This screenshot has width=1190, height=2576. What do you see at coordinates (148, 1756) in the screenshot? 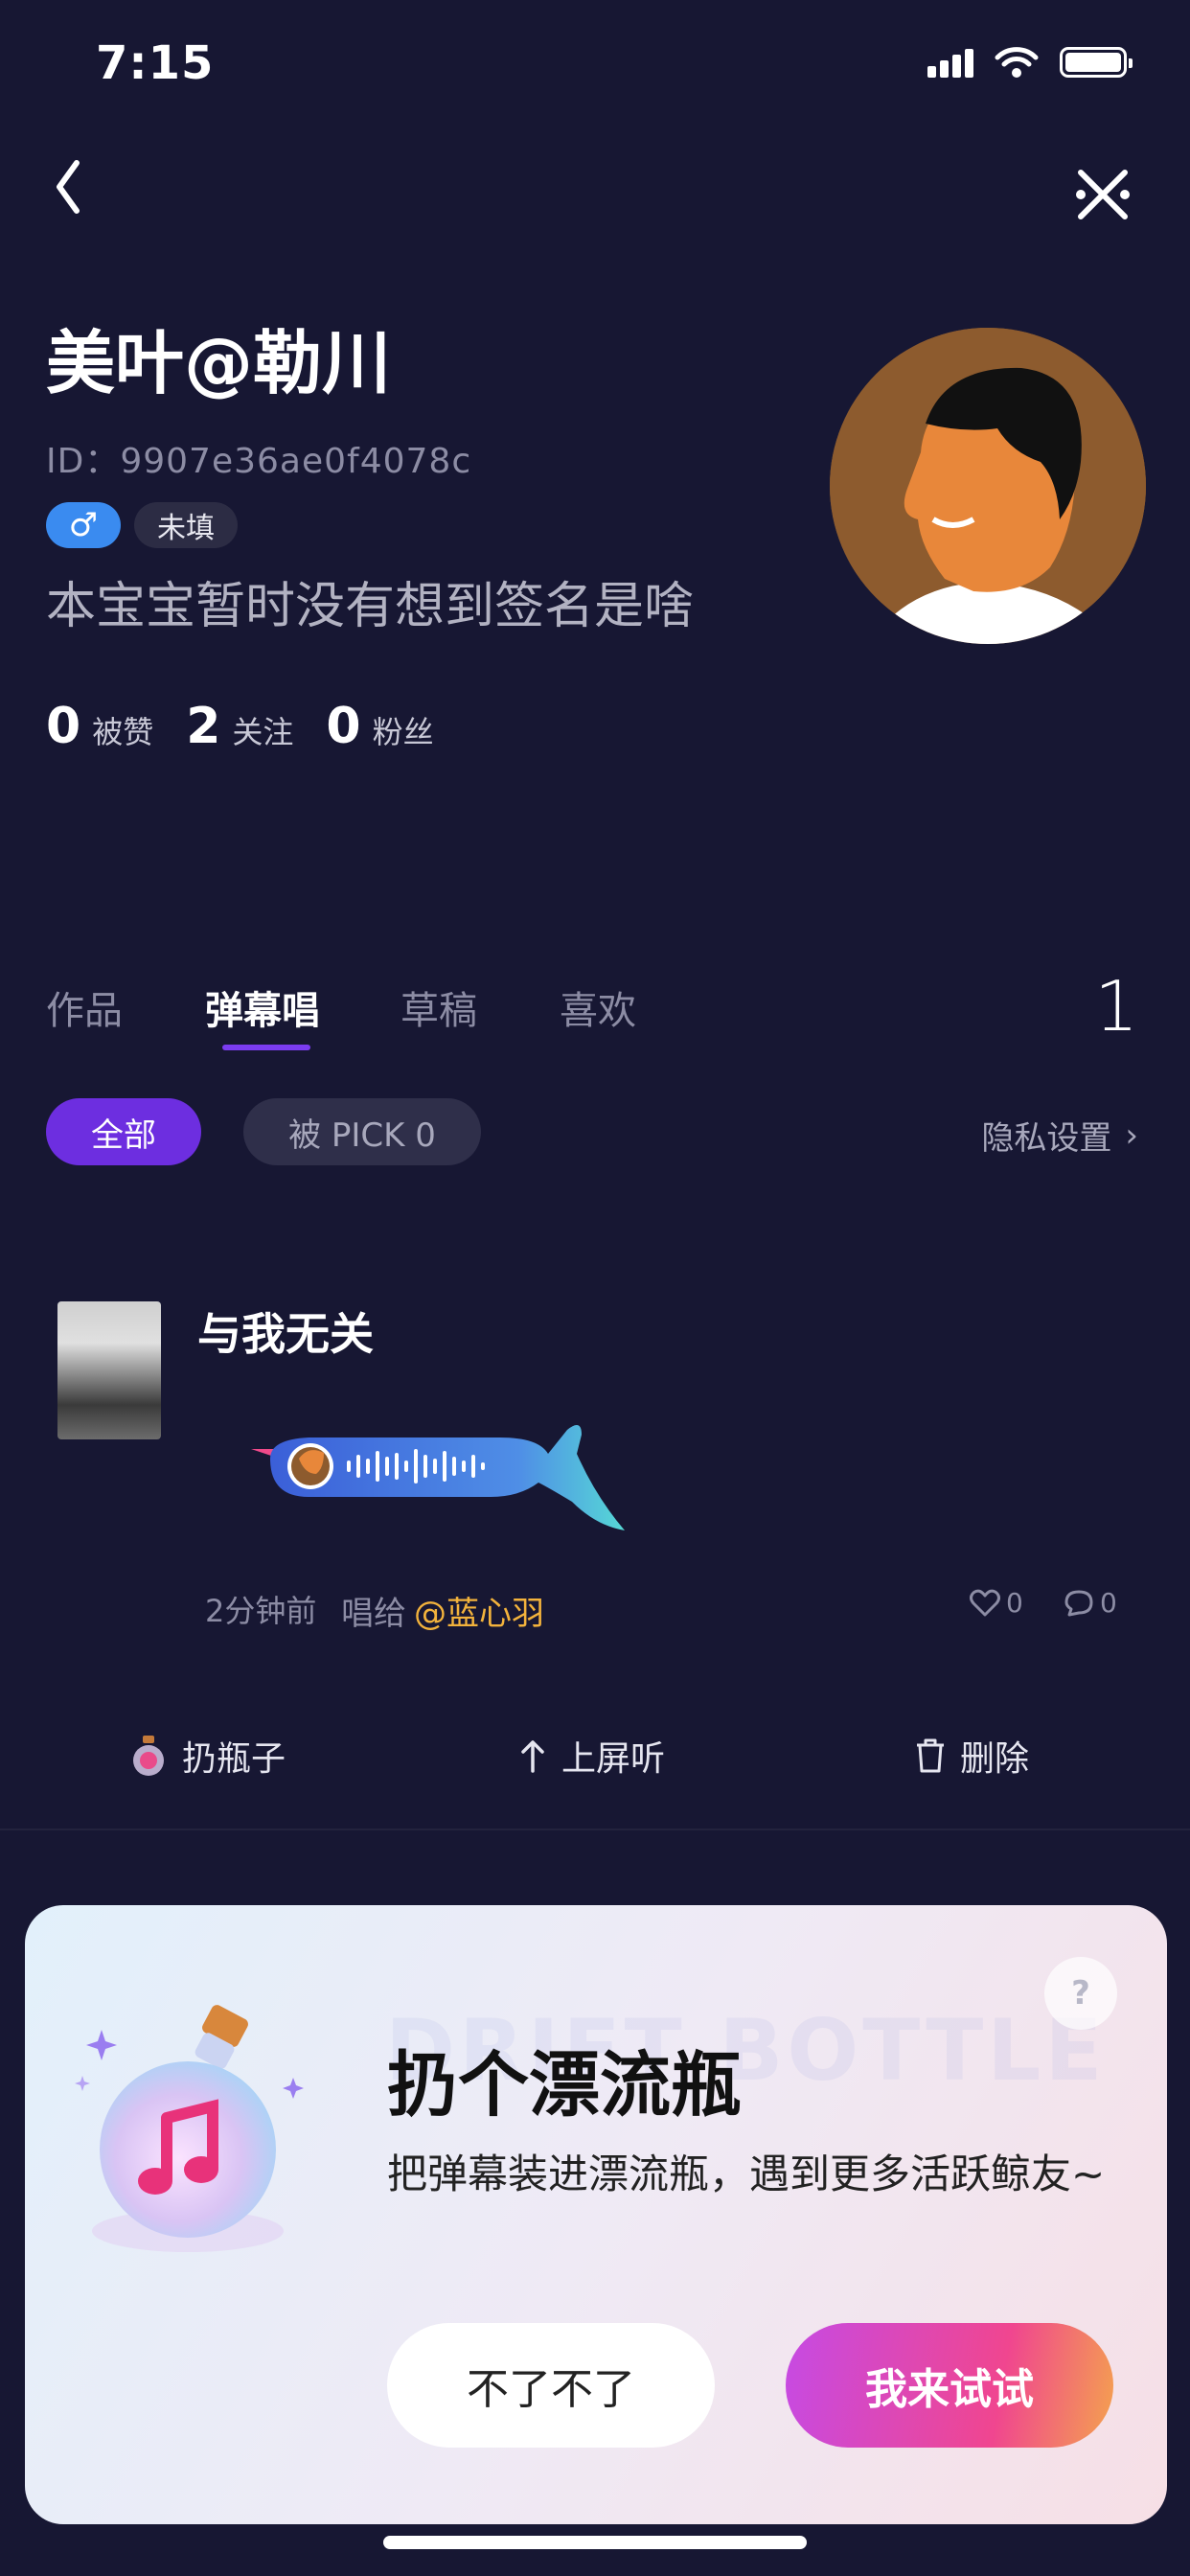
I see `bottle-icon` at bounding box center [148, 1756].